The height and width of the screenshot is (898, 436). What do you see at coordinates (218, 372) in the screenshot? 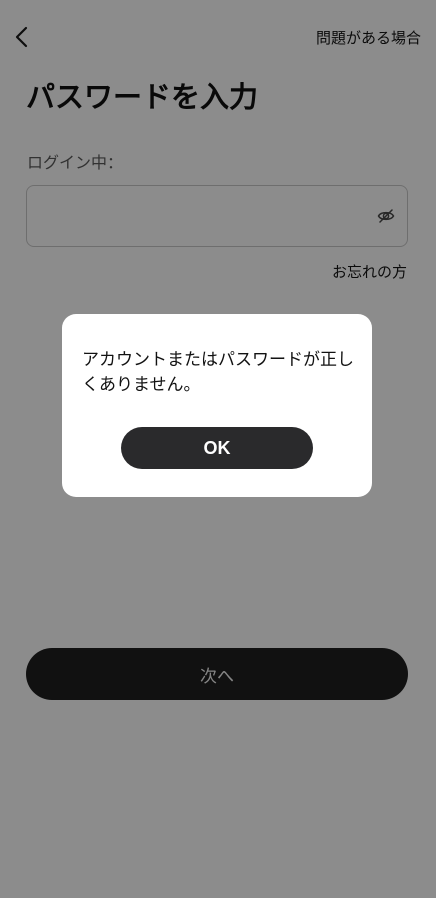
I see `error-message: アカウントまたはパスワードが正しくありません。` at bounding box center [218, 372].